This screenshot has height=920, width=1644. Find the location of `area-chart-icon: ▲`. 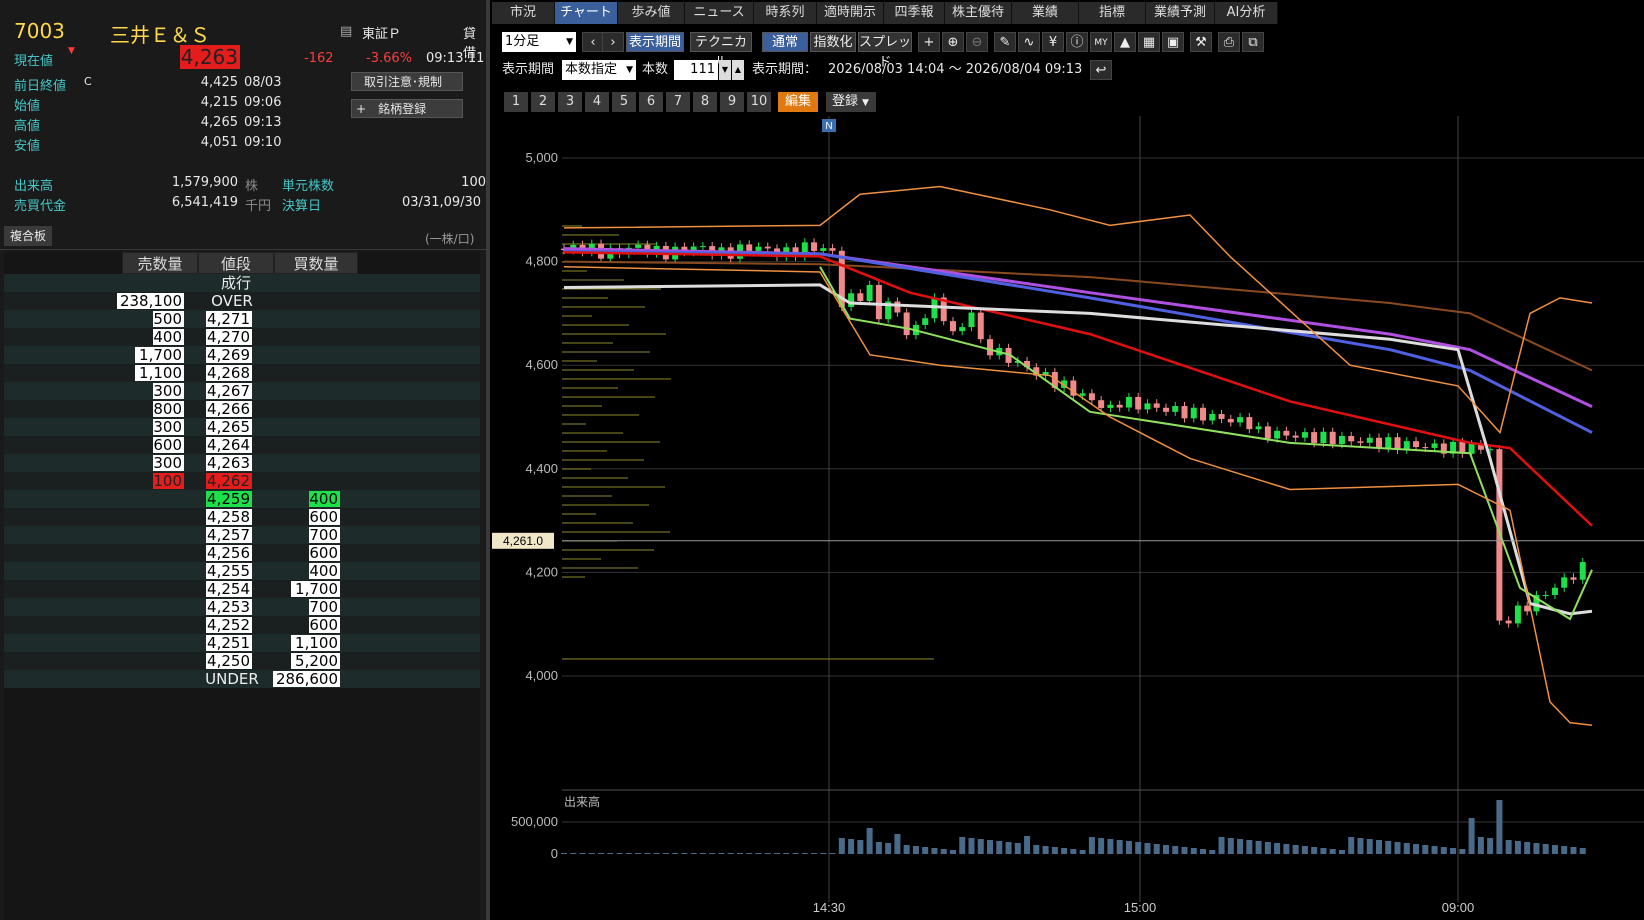

area-chart-icon: ▲ is located at coordinates (1125, 42).